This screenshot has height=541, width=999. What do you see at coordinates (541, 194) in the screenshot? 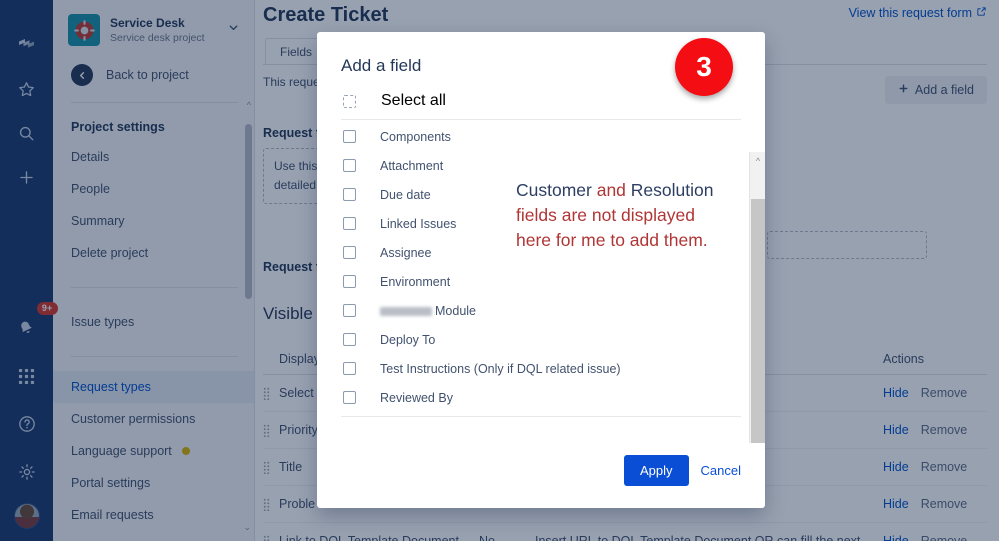
I see `field-option-due-date: Due date` at bounding box center [541, 194].